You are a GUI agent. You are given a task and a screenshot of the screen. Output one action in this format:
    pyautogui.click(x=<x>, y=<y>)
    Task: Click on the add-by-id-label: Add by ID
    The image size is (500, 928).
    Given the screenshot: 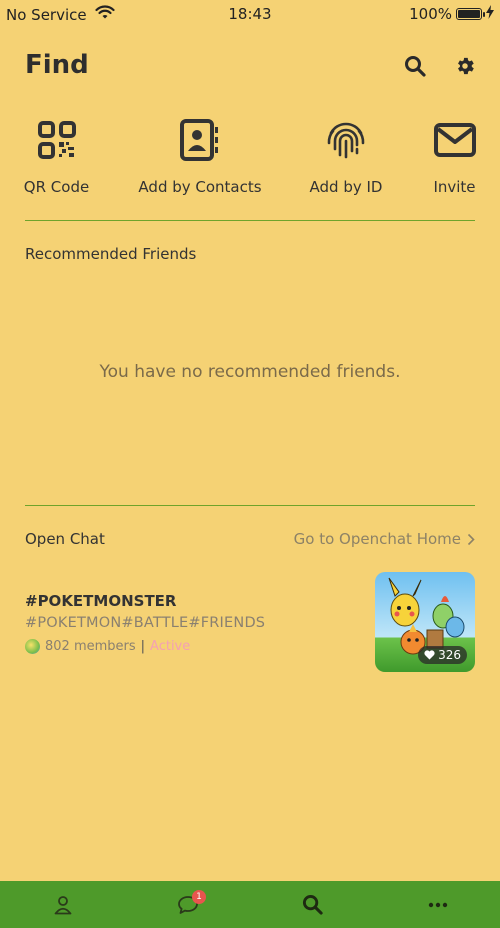 What is the action you would take?
    pyautogui.click(x=346, y=187)
    